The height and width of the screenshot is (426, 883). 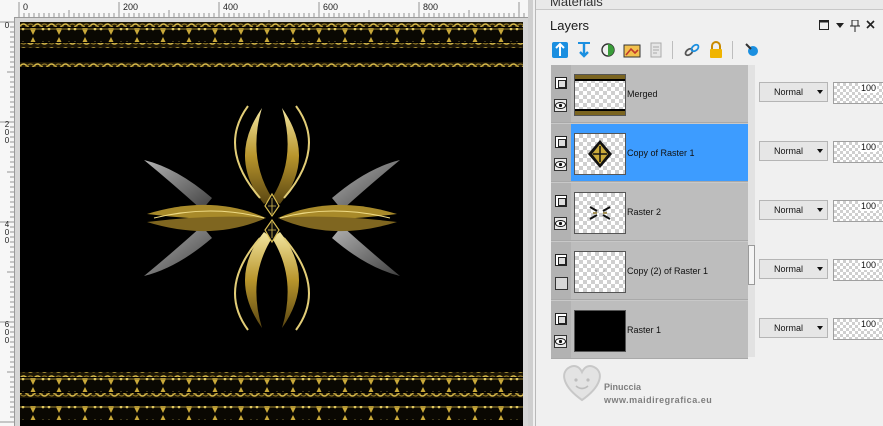 I want to click on restore-icon, so click(x=824, y=26).